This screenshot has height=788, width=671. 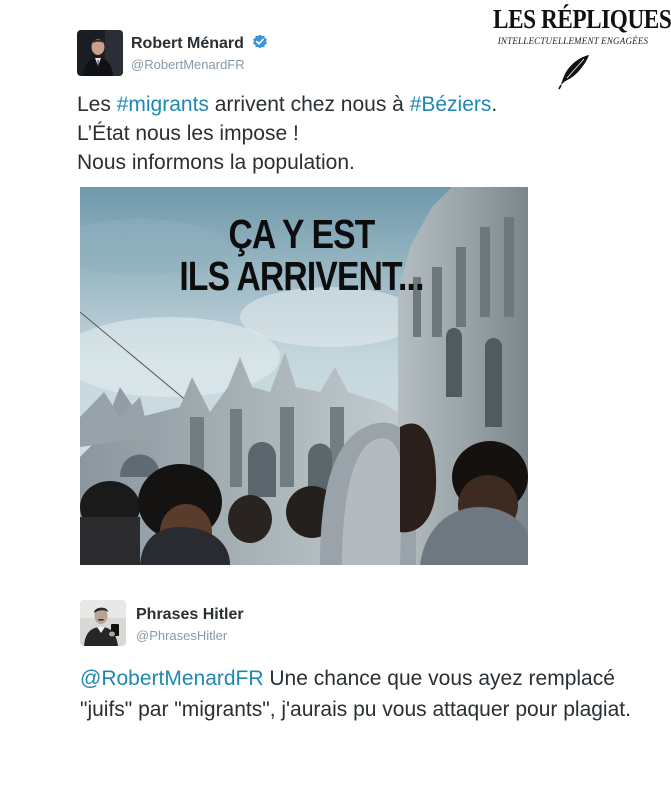 I want to click on quill-icon, so click(x=573, y=72).